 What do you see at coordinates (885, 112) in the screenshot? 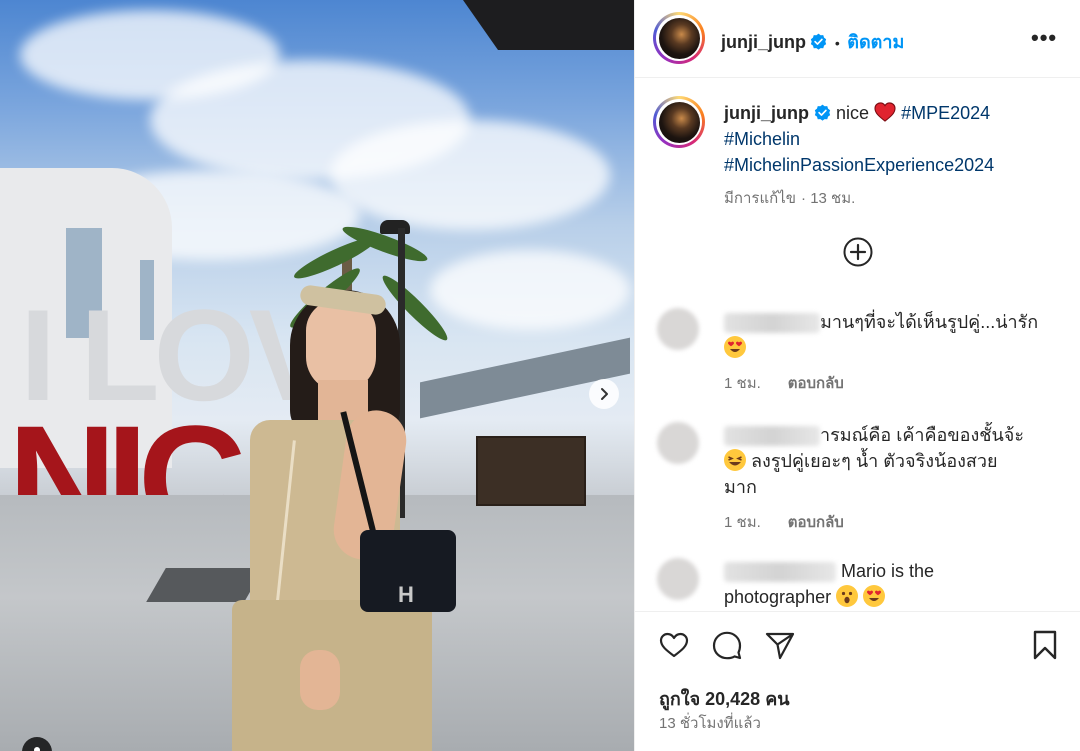
I see `red-heart-icon` at bounding box center [885, 112].